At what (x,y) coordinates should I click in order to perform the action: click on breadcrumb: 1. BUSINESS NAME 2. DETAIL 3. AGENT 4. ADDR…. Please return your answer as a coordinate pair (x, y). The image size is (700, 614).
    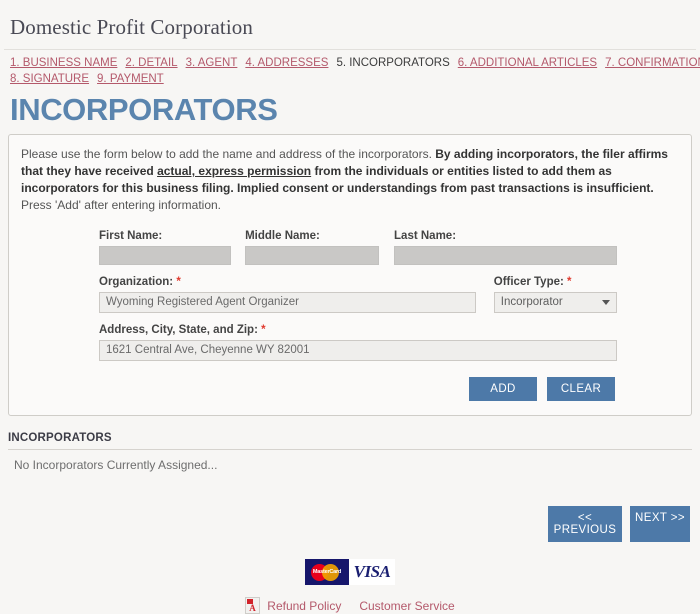
    Looking at the image, I should click on (350, 68).